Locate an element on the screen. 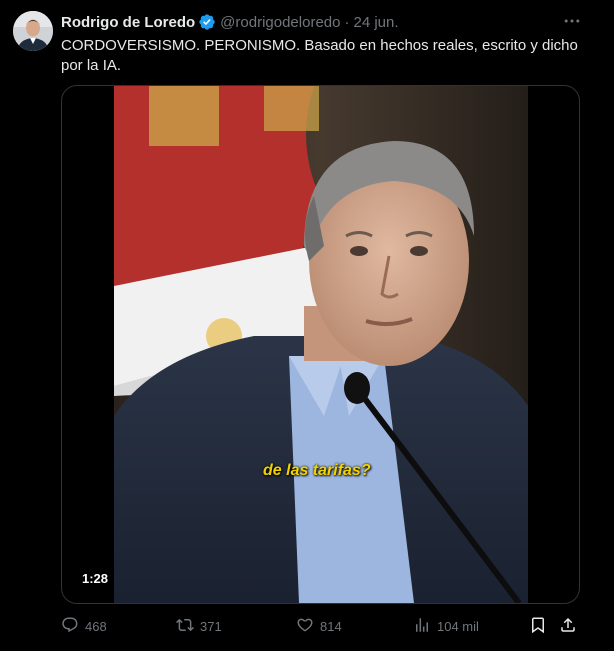 The width and height of the screenshot is (614, 651). share-button is located at coordinates (571, 626).